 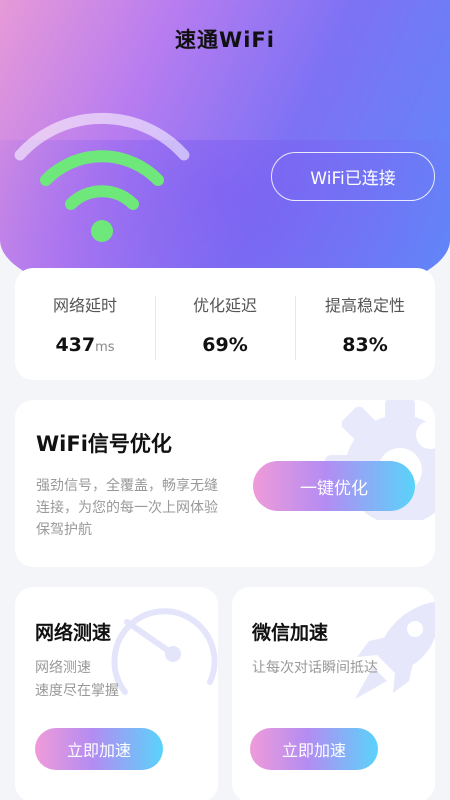 What do you see at coordinates (225, 345) in the screenshot?
I see `stat-value: 69%` at bounding box center [225, 345].